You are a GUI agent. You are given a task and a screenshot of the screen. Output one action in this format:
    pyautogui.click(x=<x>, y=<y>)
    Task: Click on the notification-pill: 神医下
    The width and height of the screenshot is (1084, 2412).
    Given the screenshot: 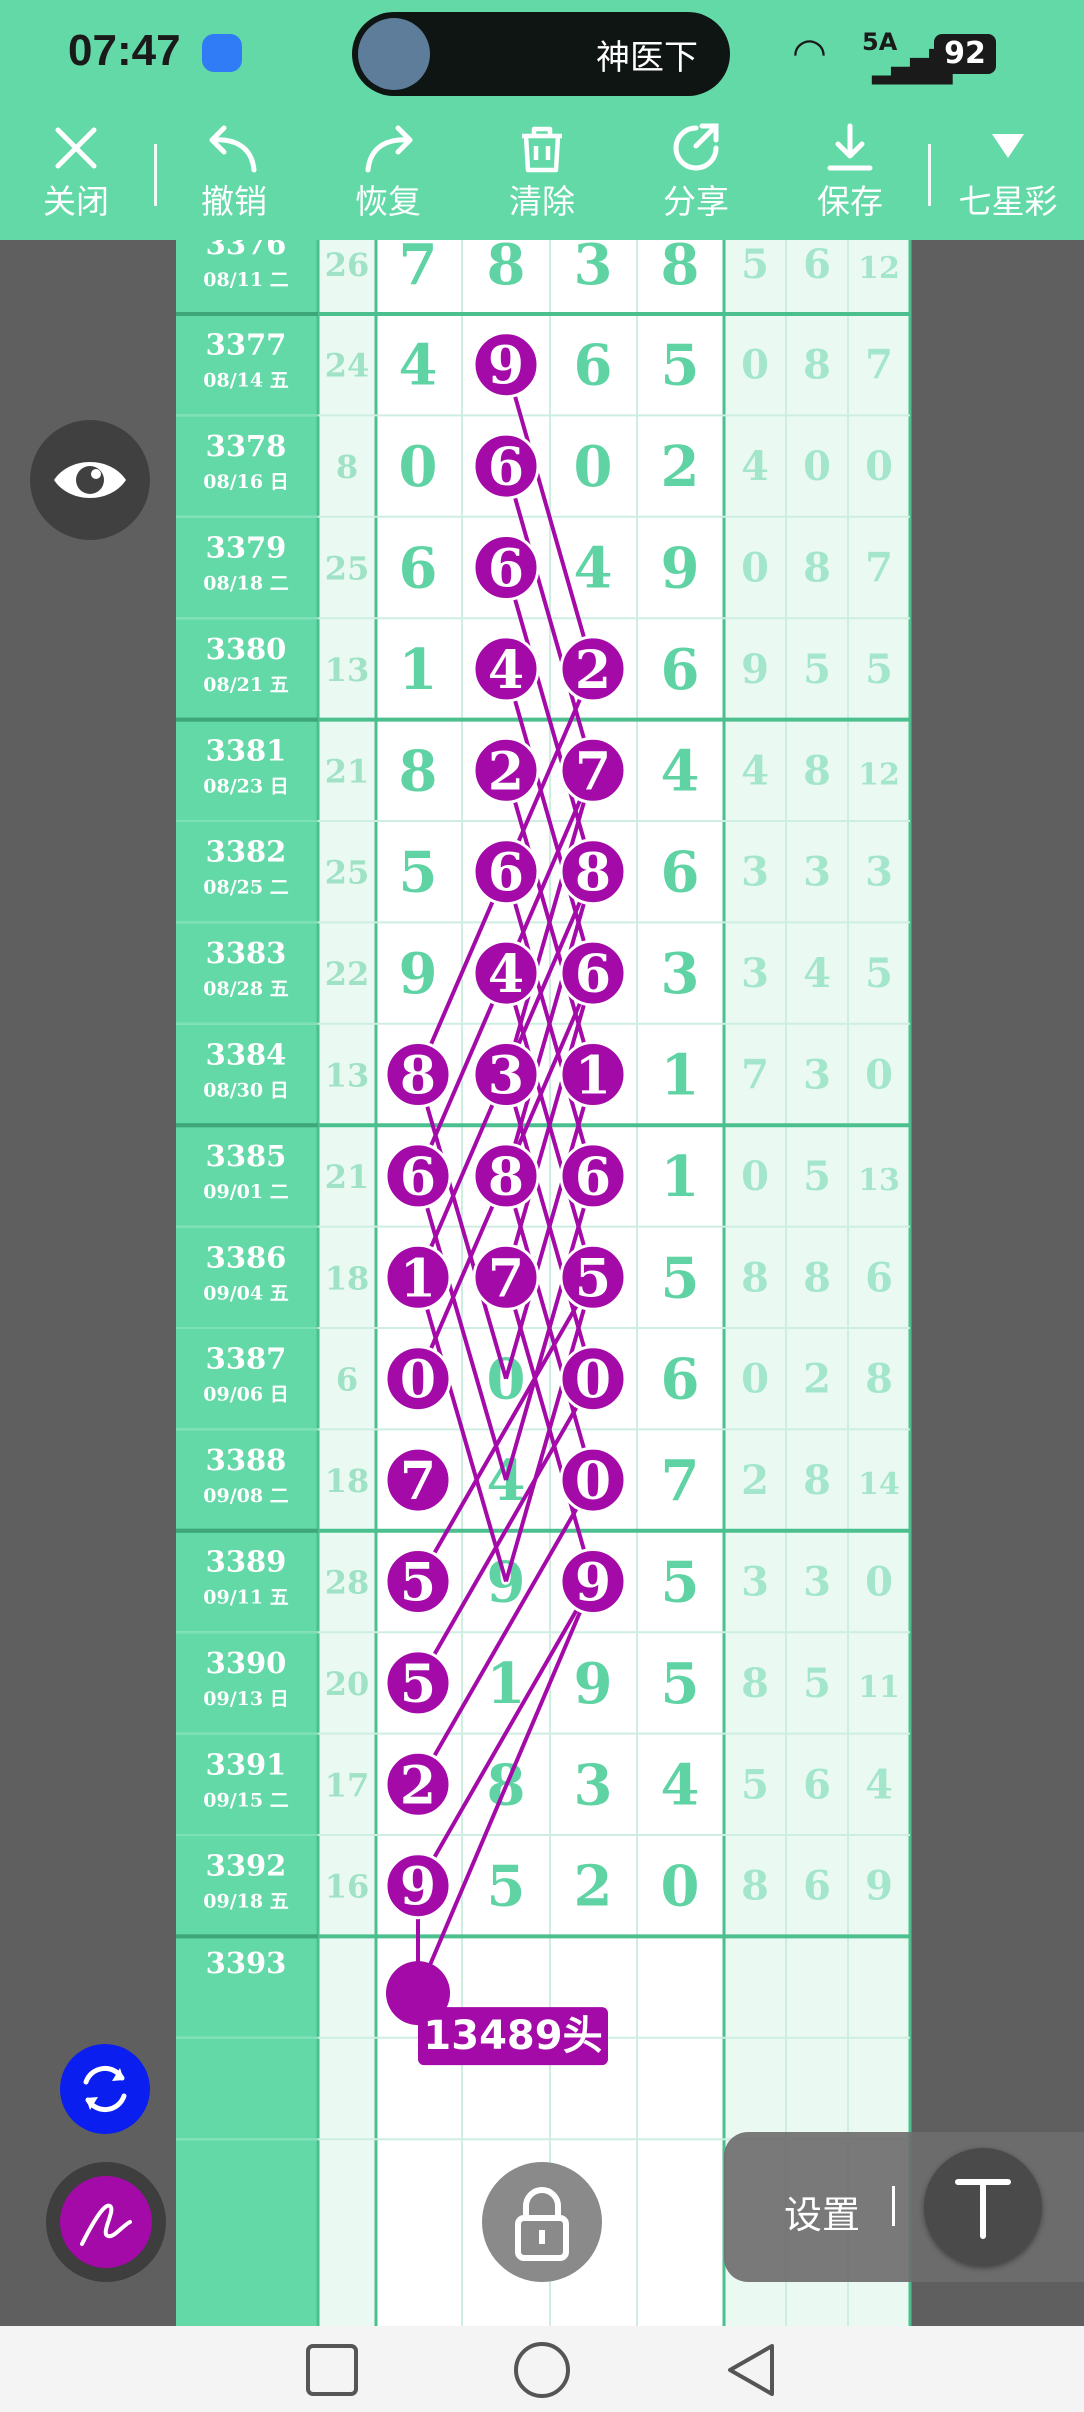 What is the action you would take?
    pyautogui.click(x=541, y=54)
    